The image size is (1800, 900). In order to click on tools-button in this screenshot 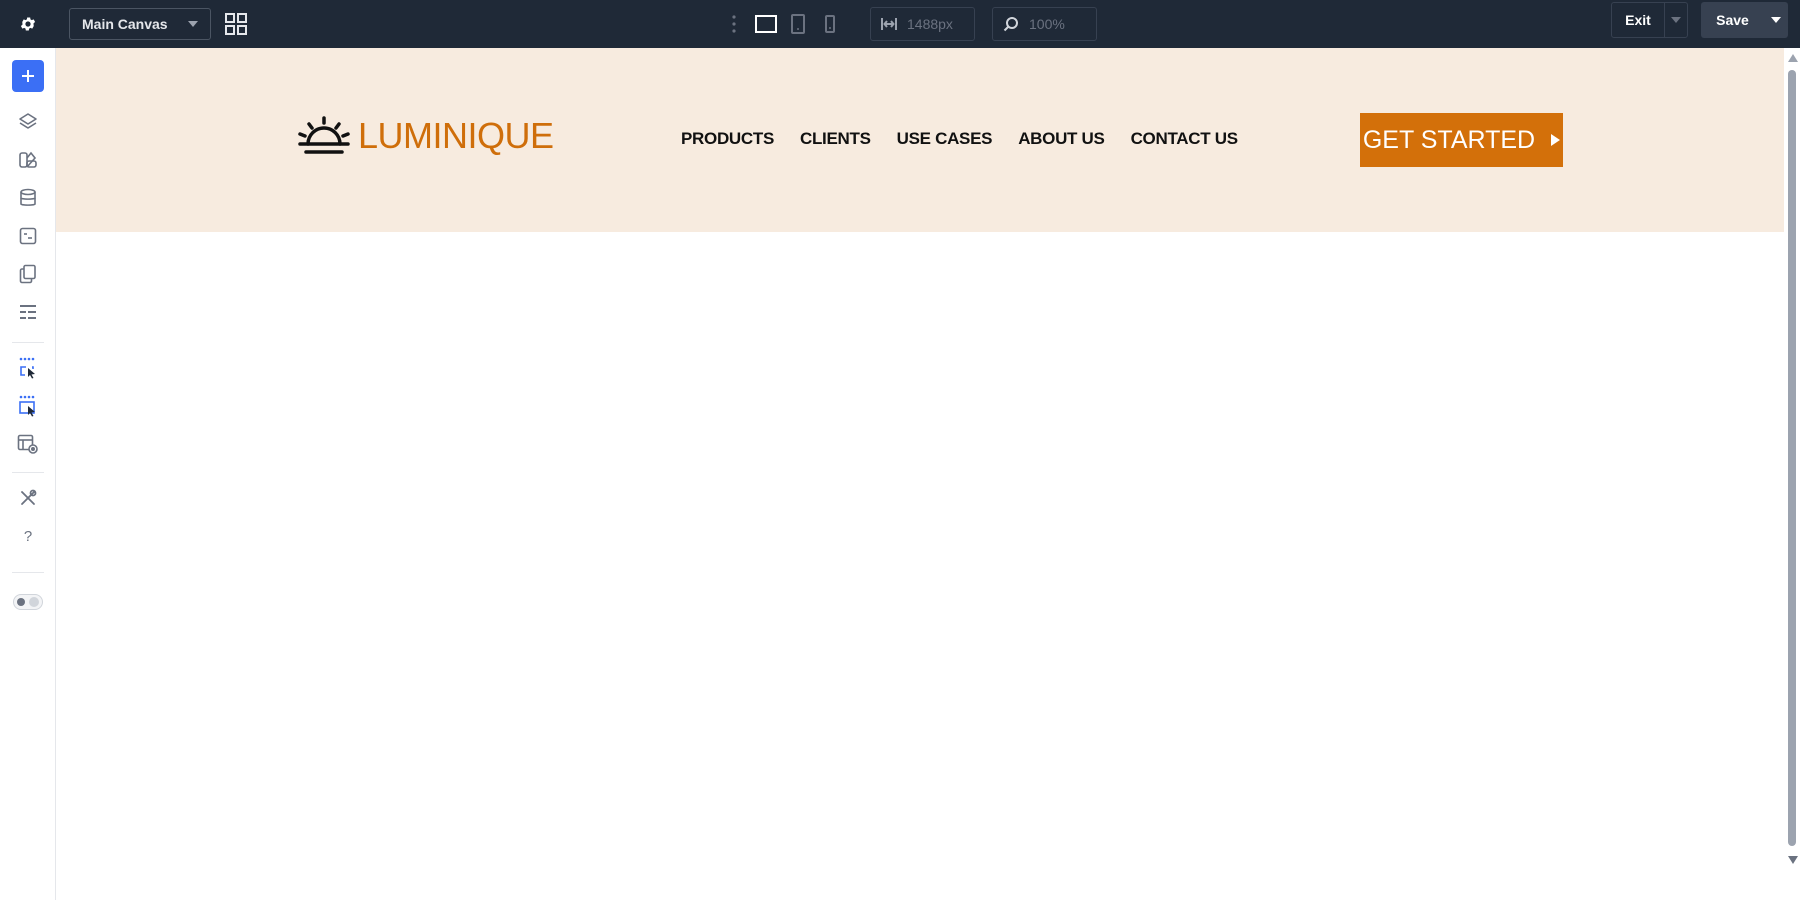, I will do `click(28, 498)`.